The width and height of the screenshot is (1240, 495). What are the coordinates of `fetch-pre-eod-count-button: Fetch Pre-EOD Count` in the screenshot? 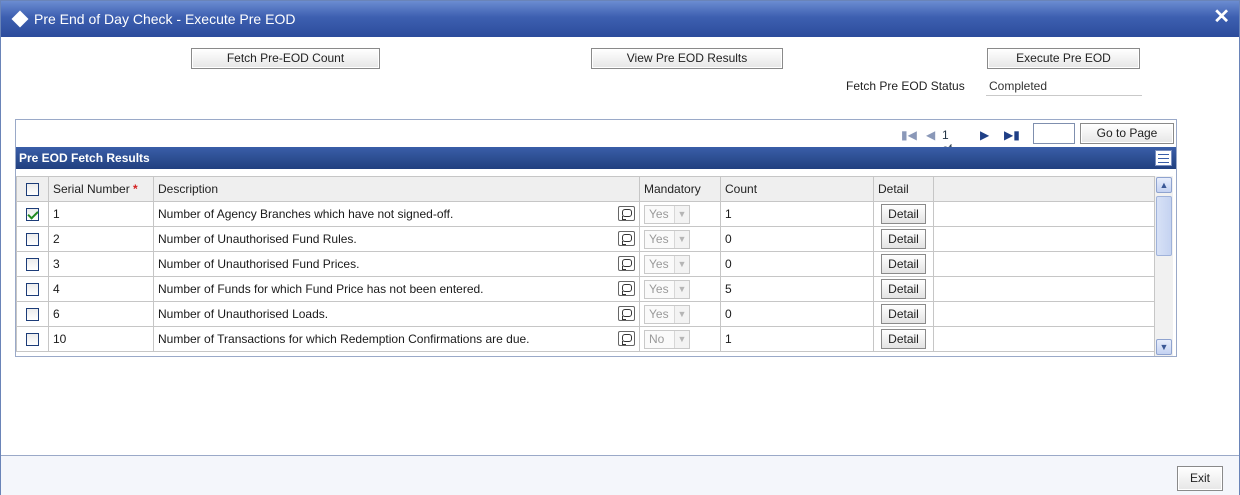 It's located at (285, 58).